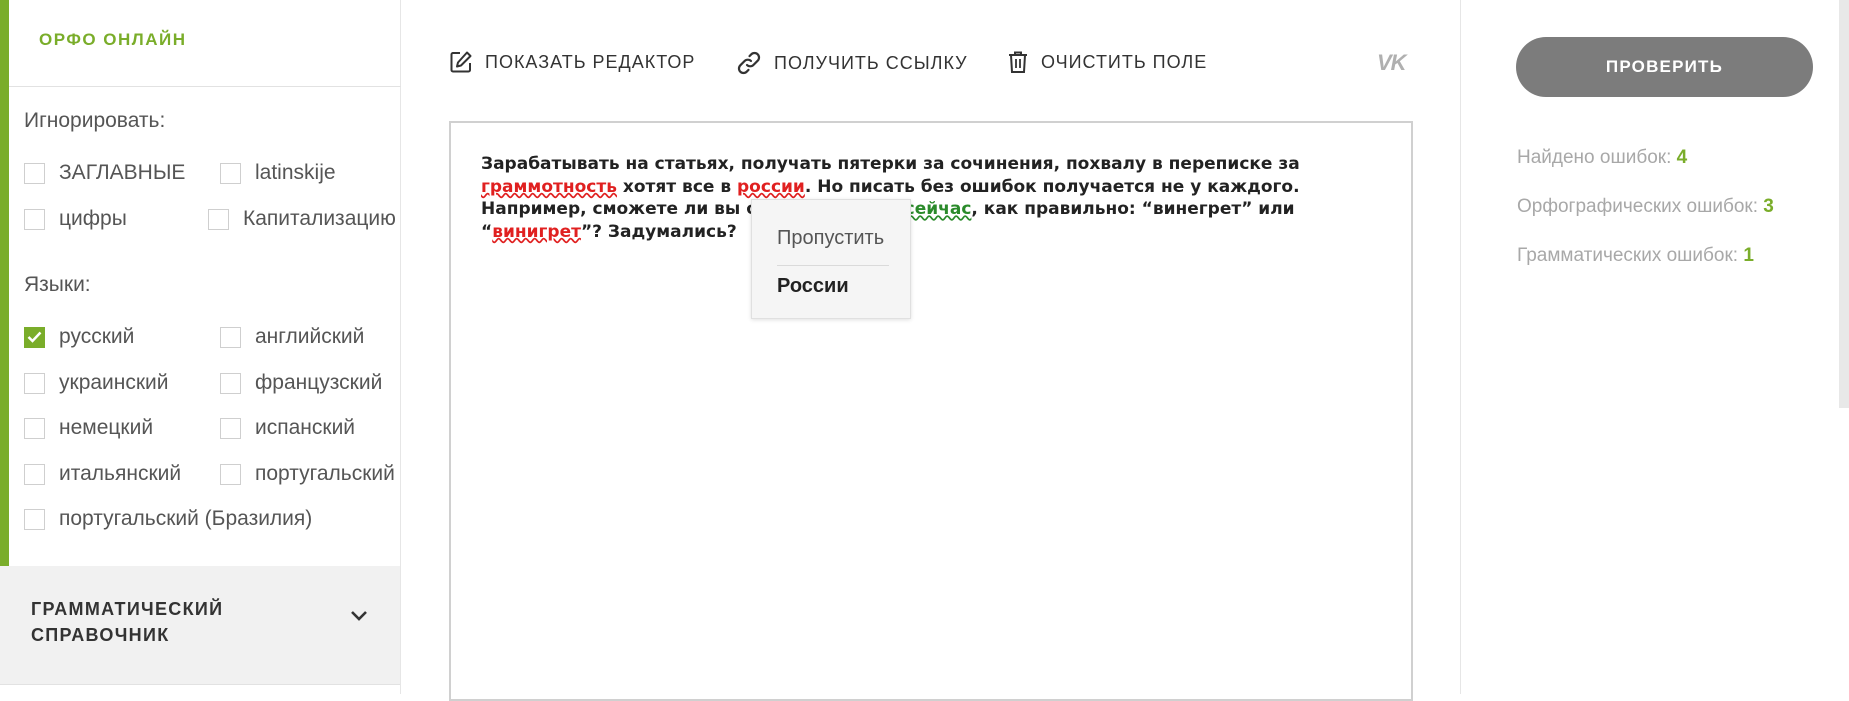 Image resolution: width=1849 pixels, height=701 pixels. I want to click on grammar-errors-stat: Грамматических ошибок: 1, so click(1635, 256).